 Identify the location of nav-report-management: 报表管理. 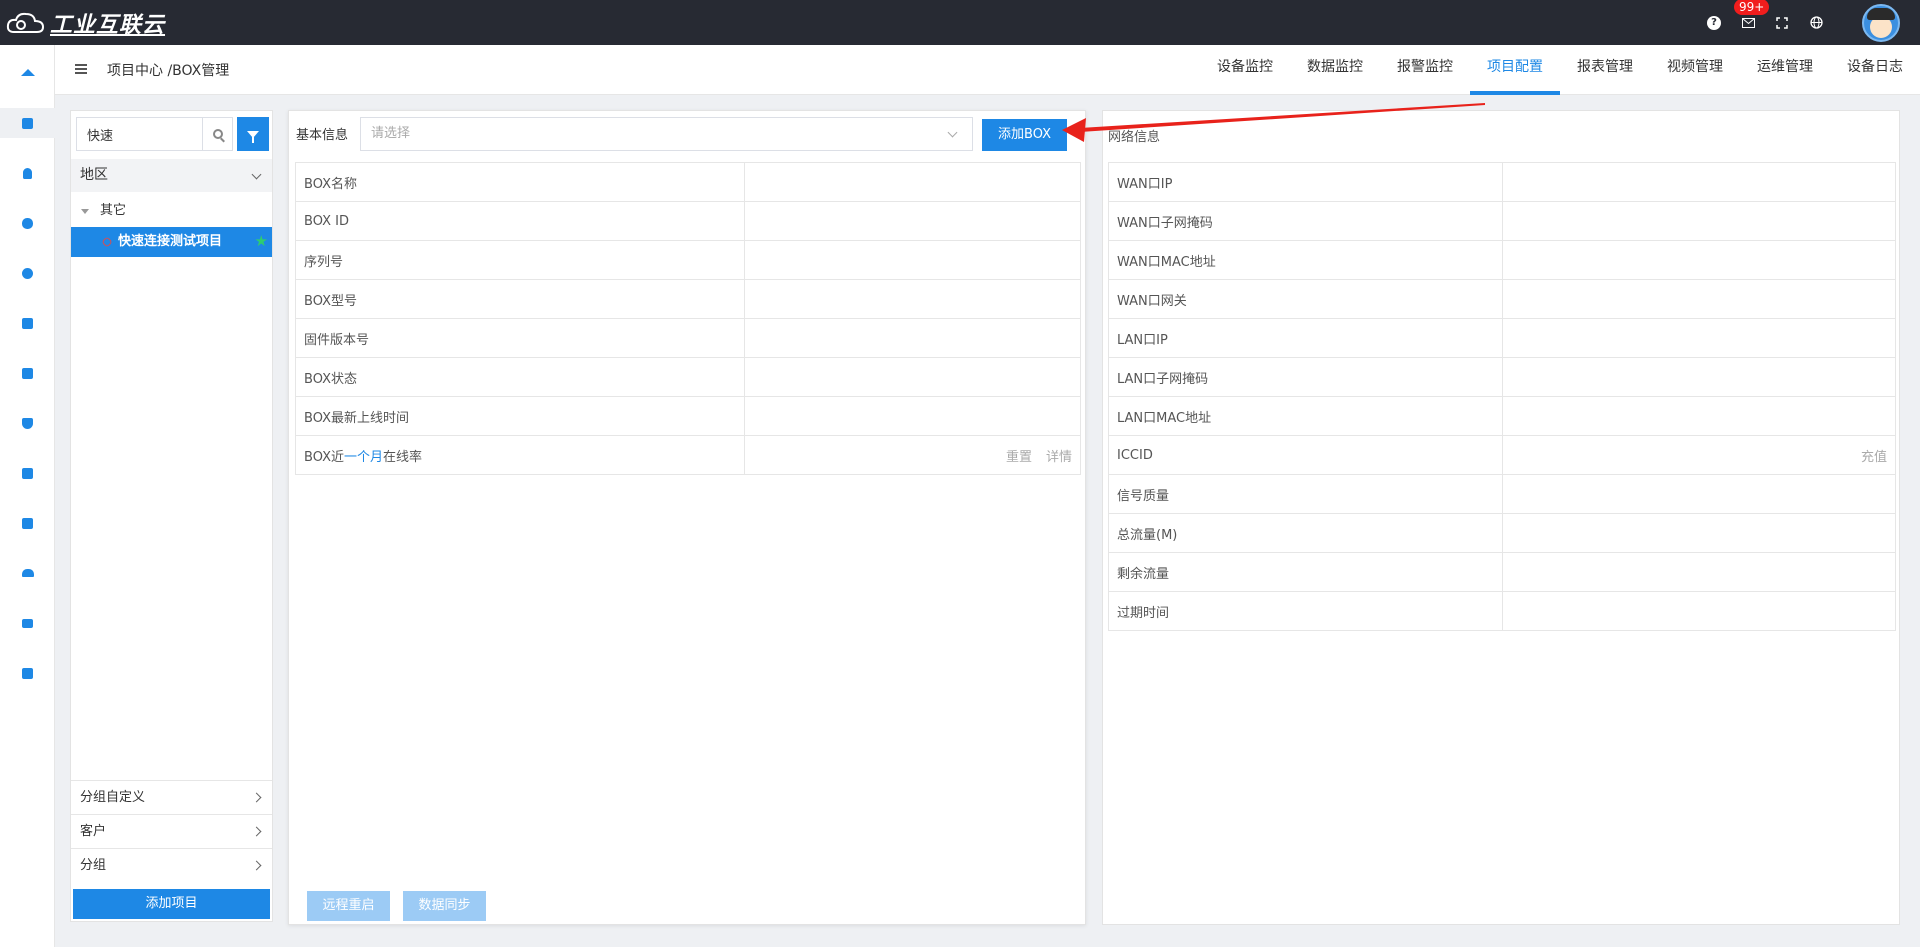
(1605, 70).